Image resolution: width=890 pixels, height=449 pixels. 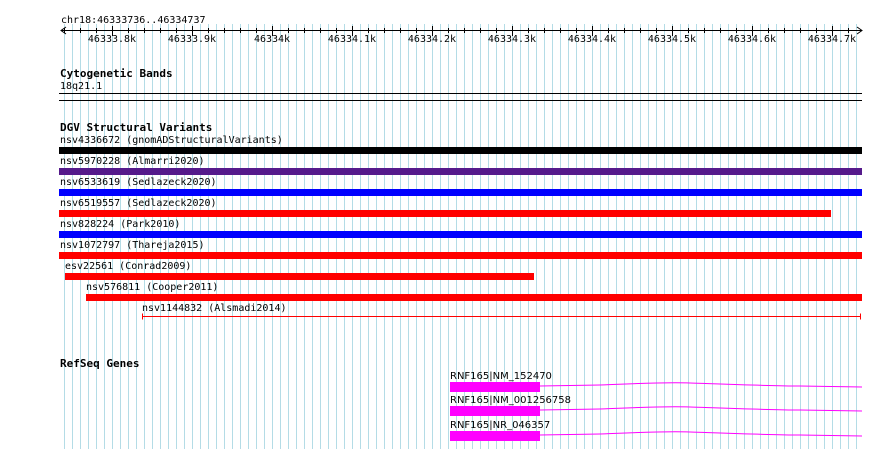 I want to click on track-title-dgv-structural-variants: DGV Structural Variants, so click(x=136, y=128).